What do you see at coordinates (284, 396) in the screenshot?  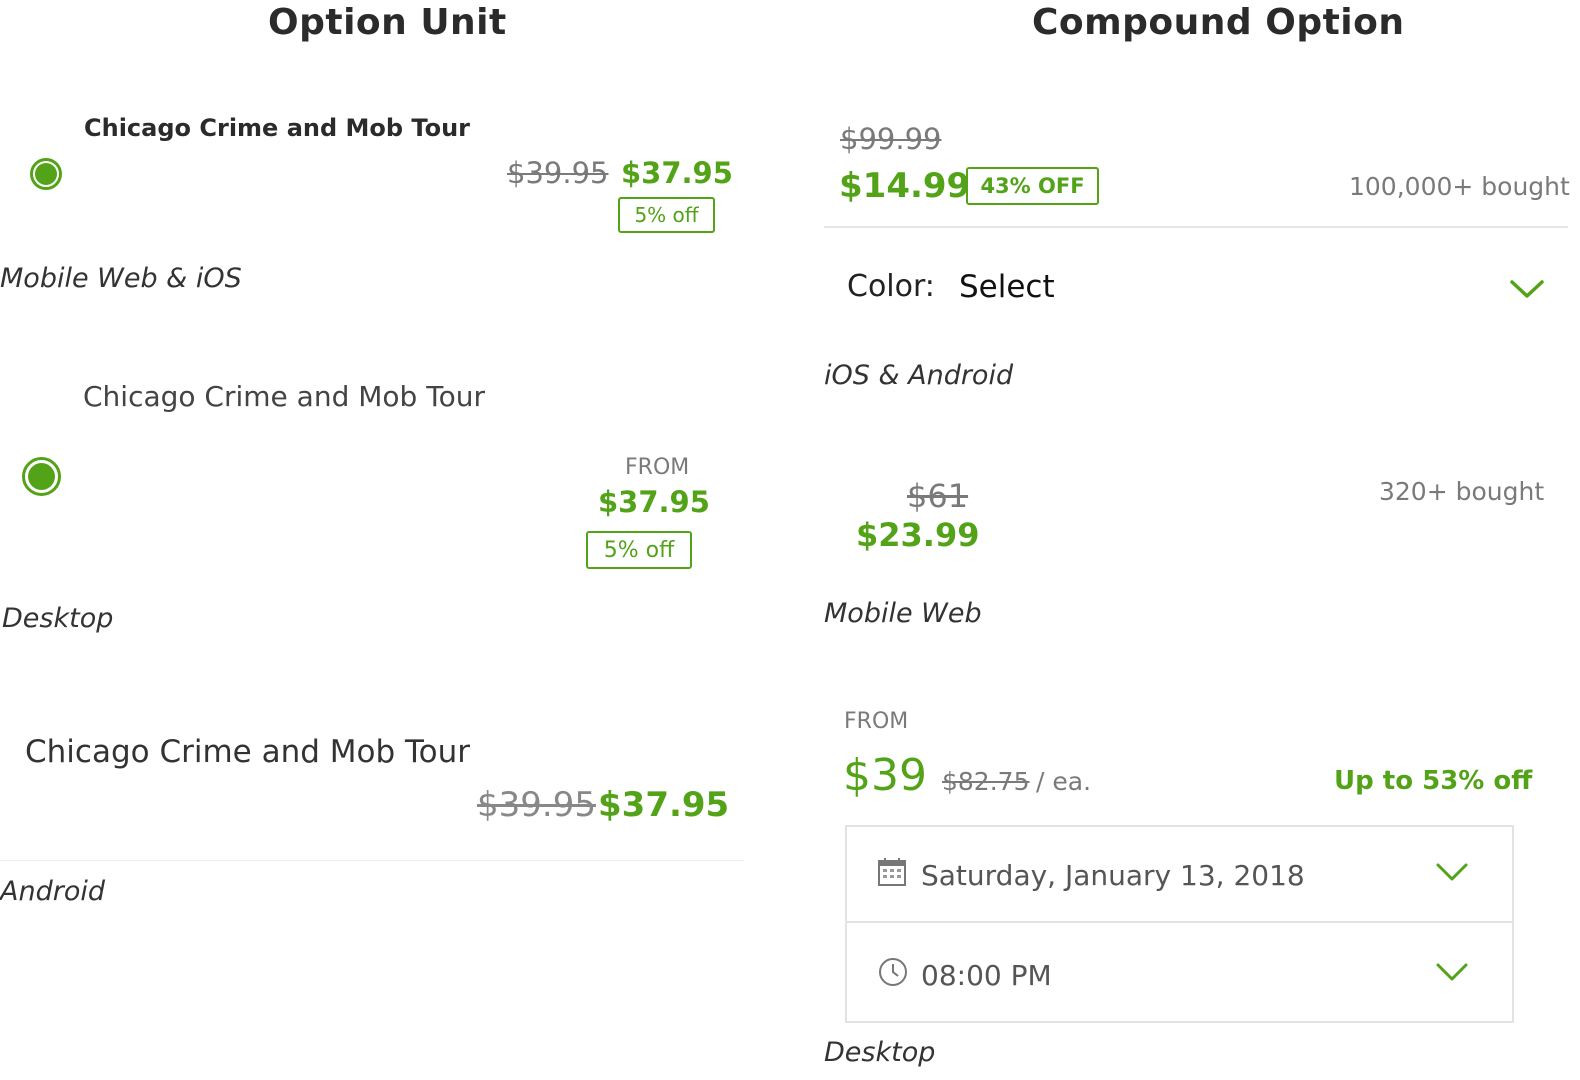 I see `desktop-option-title: Chicago Crime and Mob Tour` at bounding box center [284, 396].